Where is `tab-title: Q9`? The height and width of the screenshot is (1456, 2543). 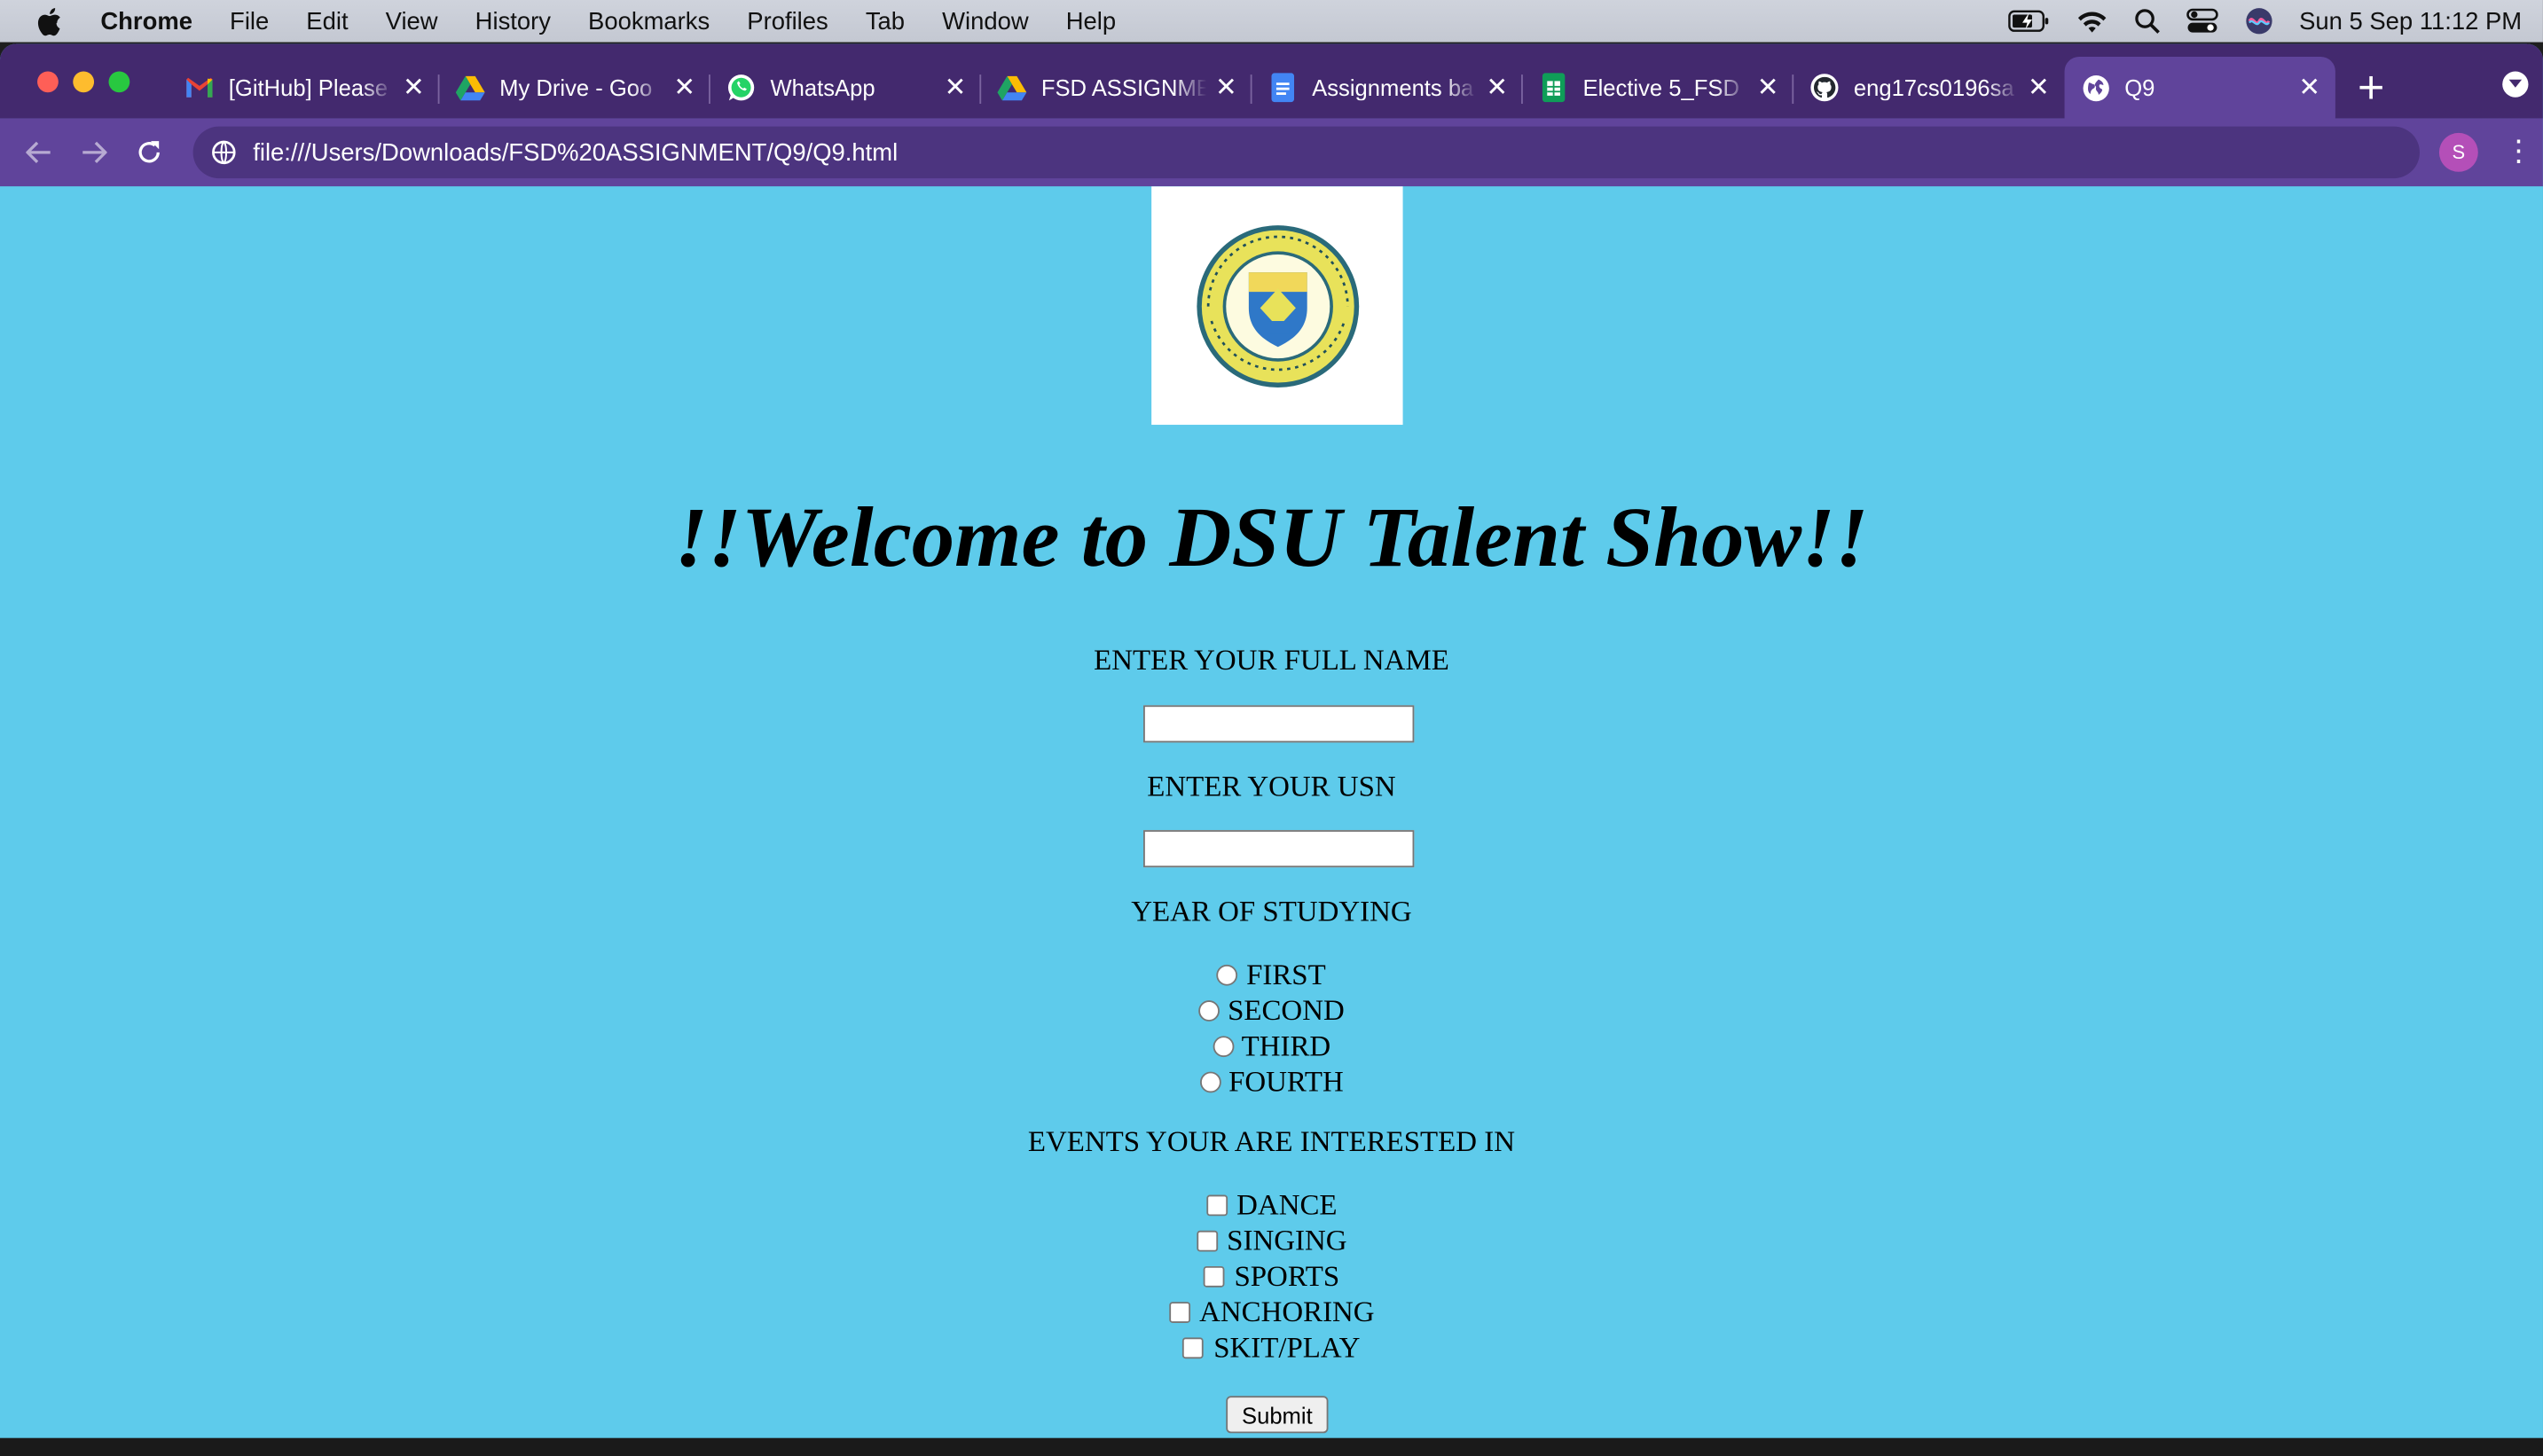
tab-title: Q9 is located at coordinates (2140, 87).